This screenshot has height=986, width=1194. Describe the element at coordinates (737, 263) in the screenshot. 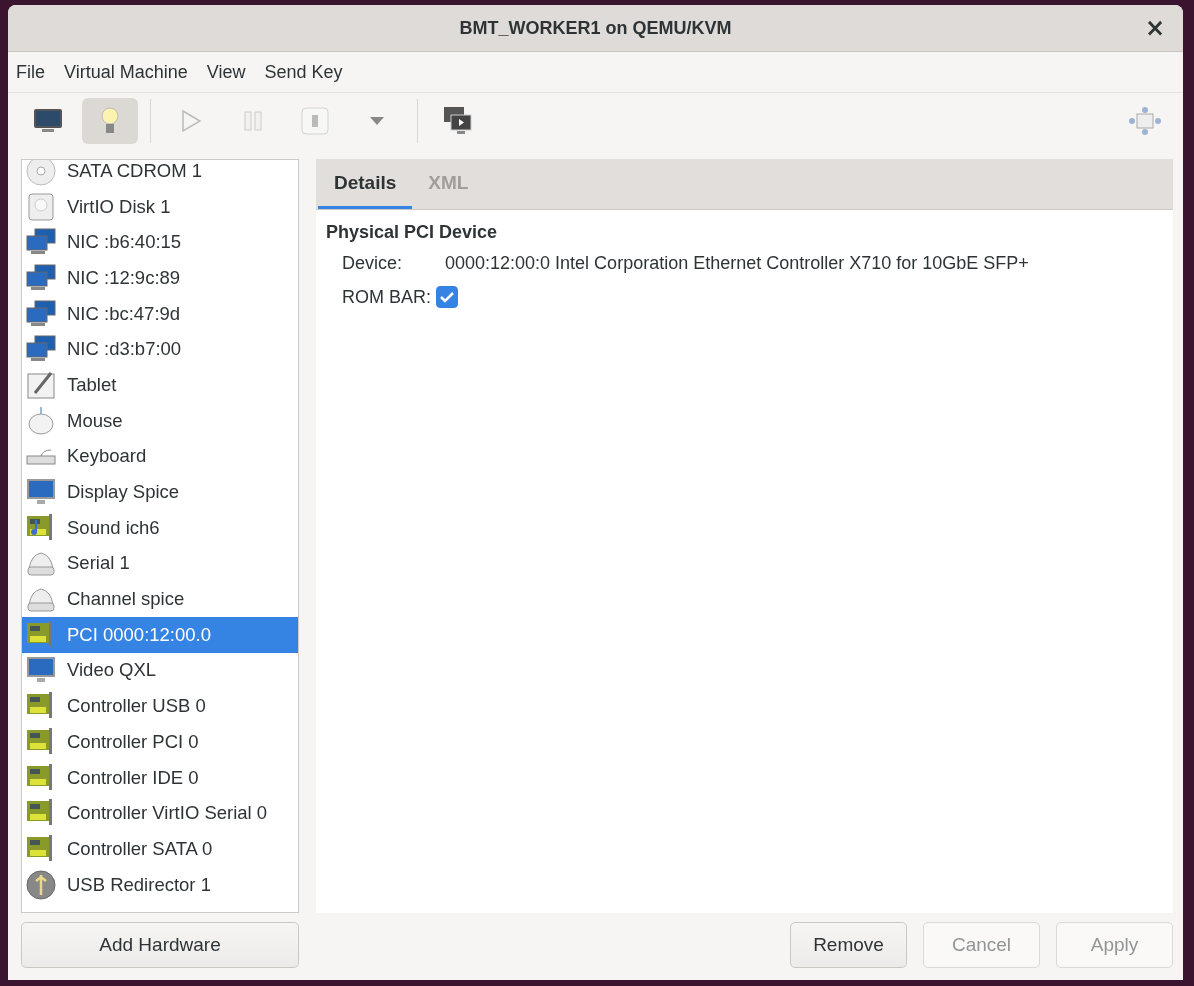

I see `field-value: 0000:12:00:0 Intel Corporation Ethernet Controller X710 for 10GbE SFP+` at that location.